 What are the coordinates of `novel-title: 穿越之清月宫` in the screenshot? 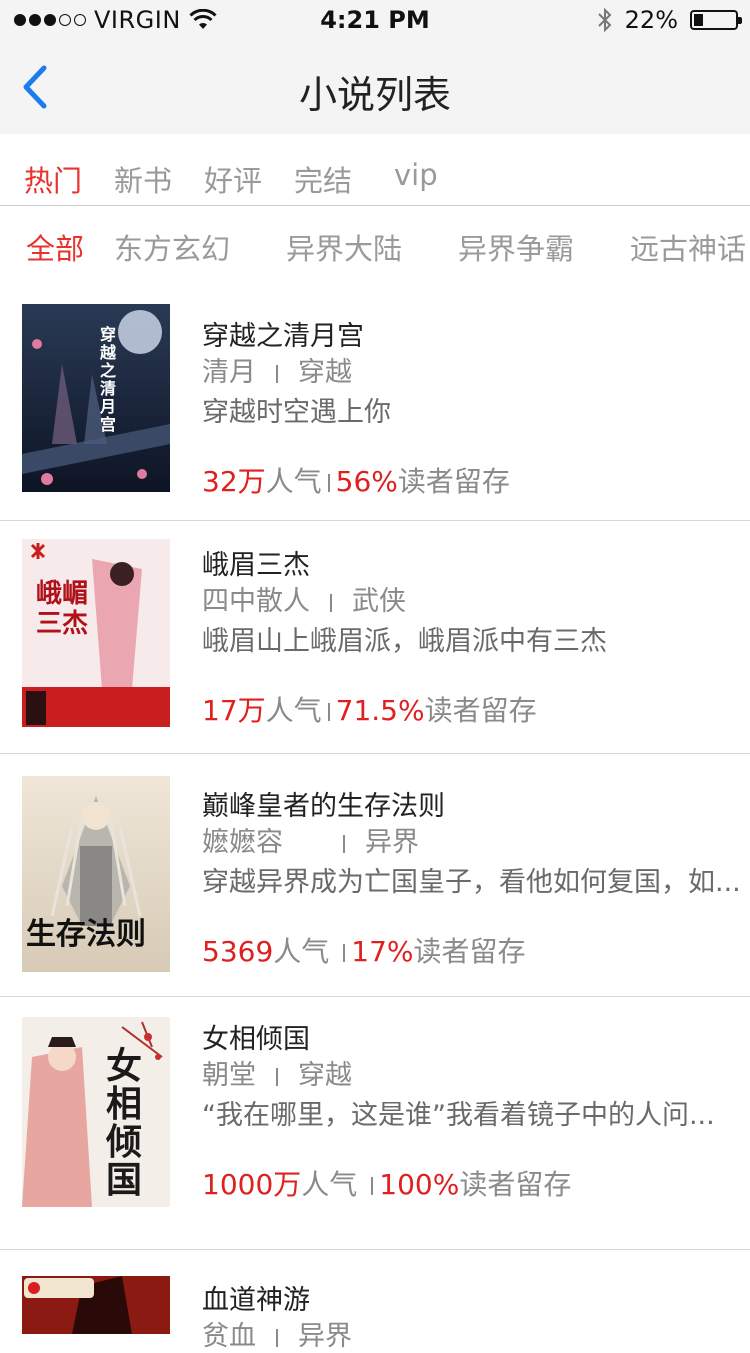 It's located at (283, 336).